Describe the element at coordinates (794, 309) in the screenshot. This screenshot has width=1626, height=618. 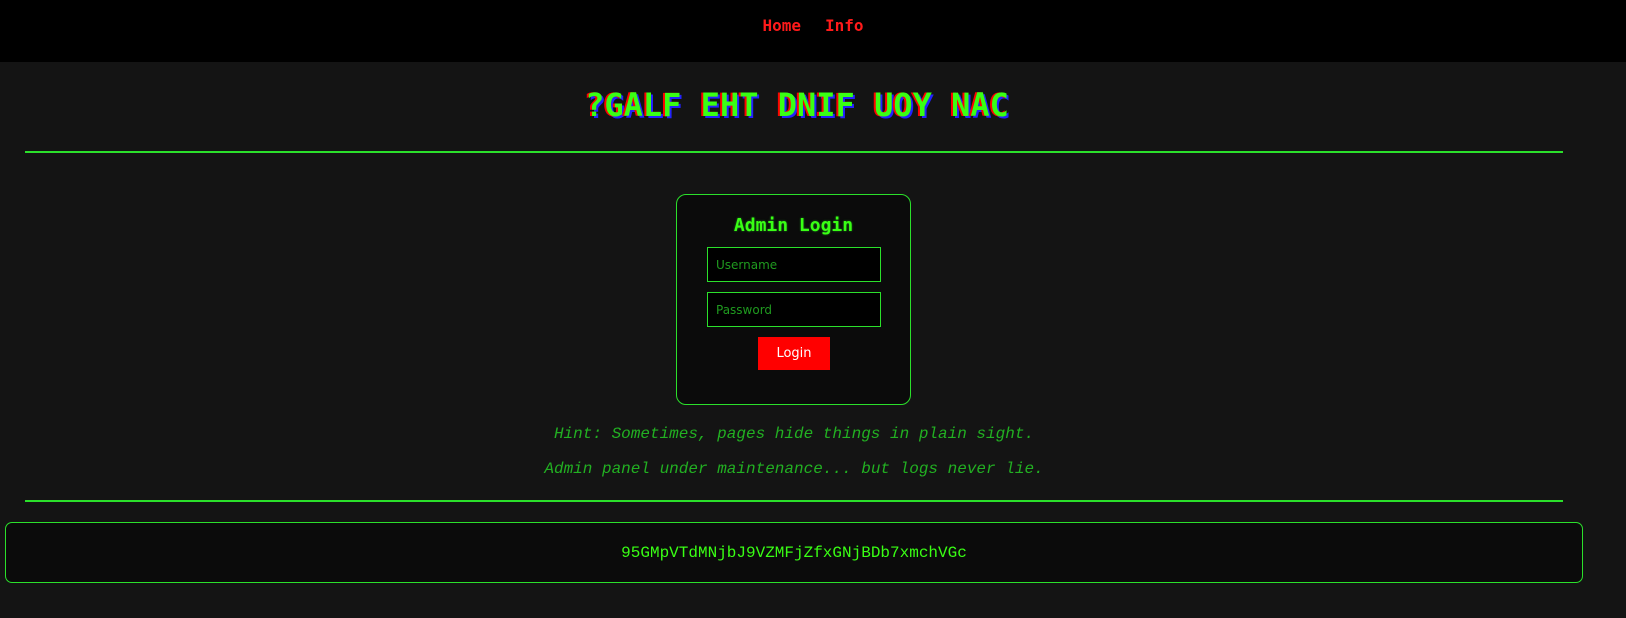
I see `password-input` at that location.